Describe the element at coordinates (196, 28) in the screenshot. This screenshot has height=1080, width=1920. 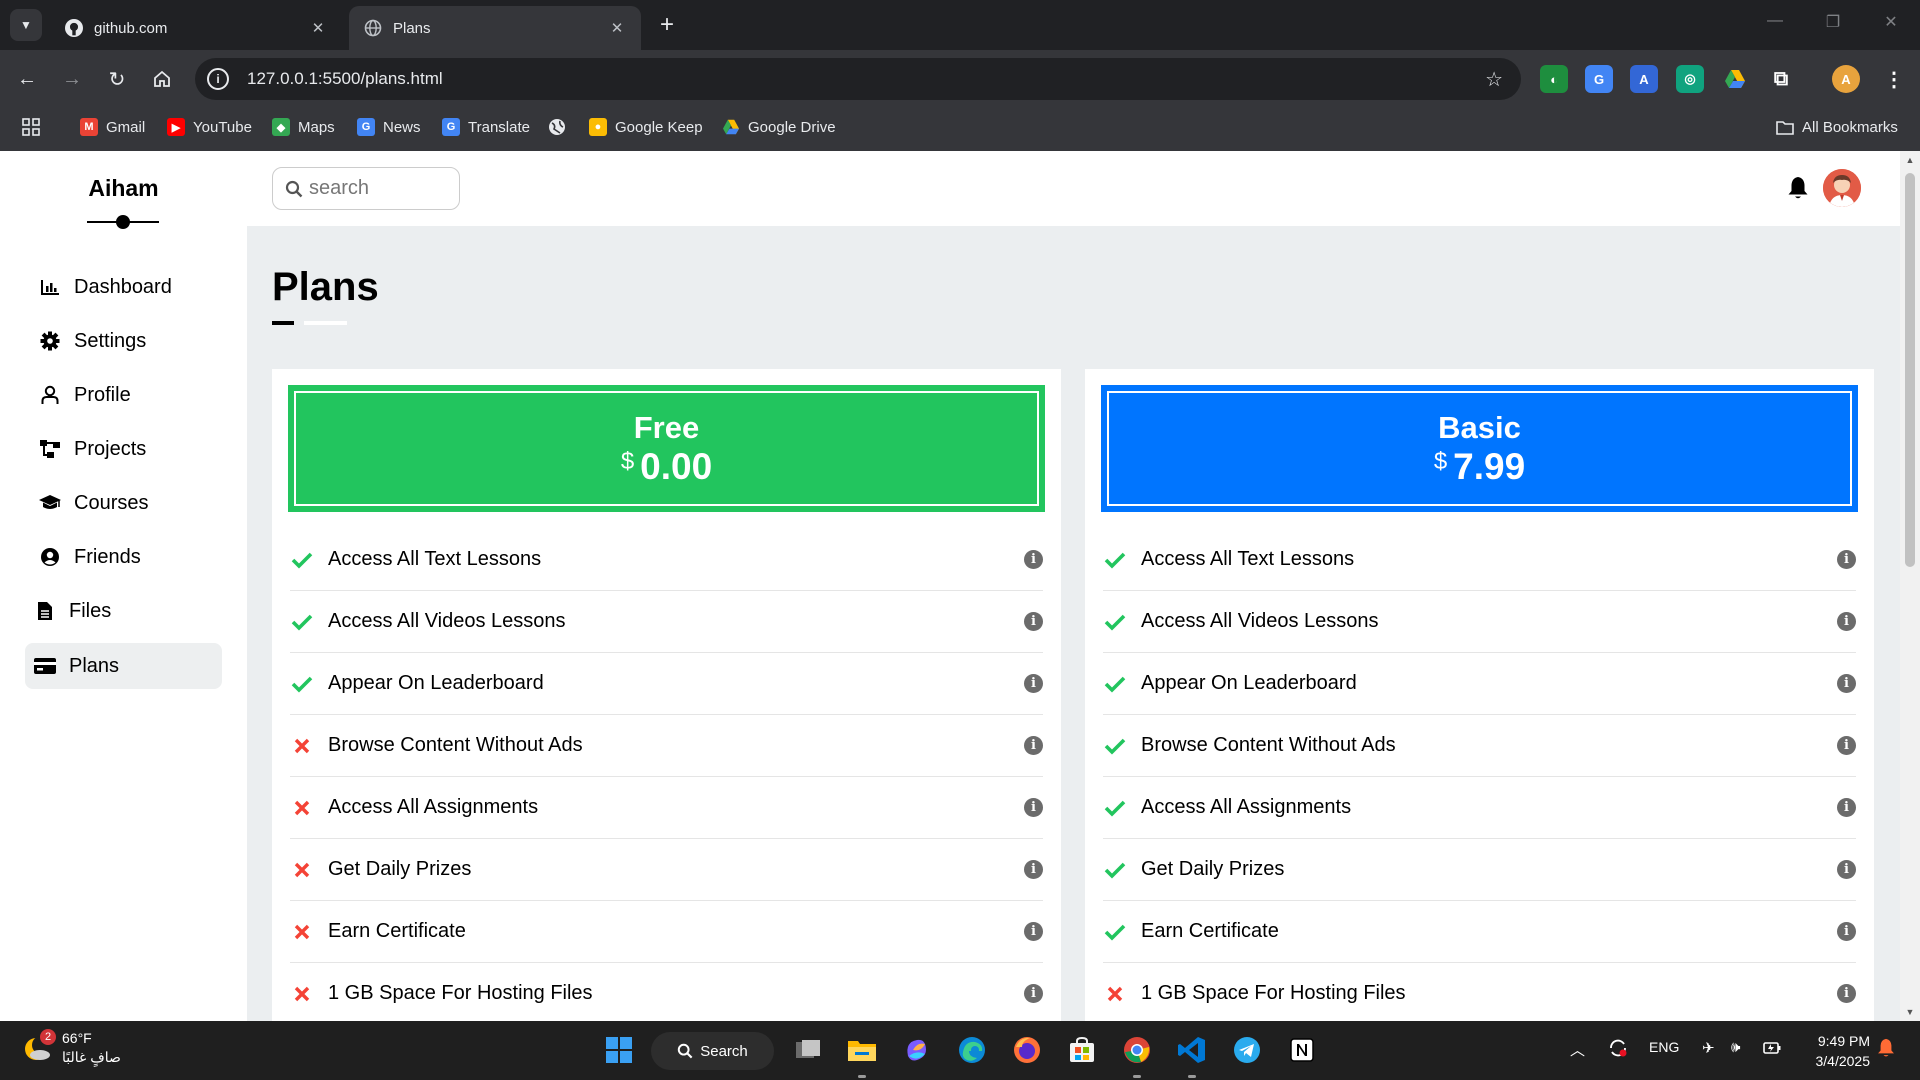
I see `browser-tab-github: github.com ✕` at that location.